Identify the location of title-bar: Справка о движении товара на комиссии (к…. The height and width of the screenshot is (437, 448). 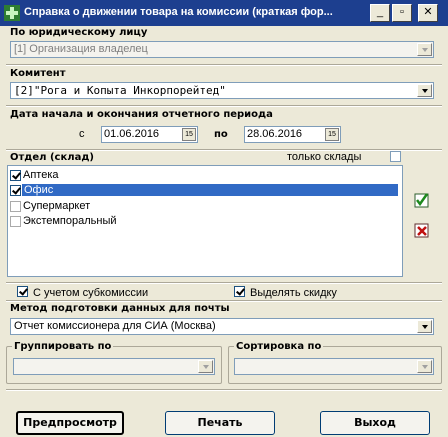
(224, 13).